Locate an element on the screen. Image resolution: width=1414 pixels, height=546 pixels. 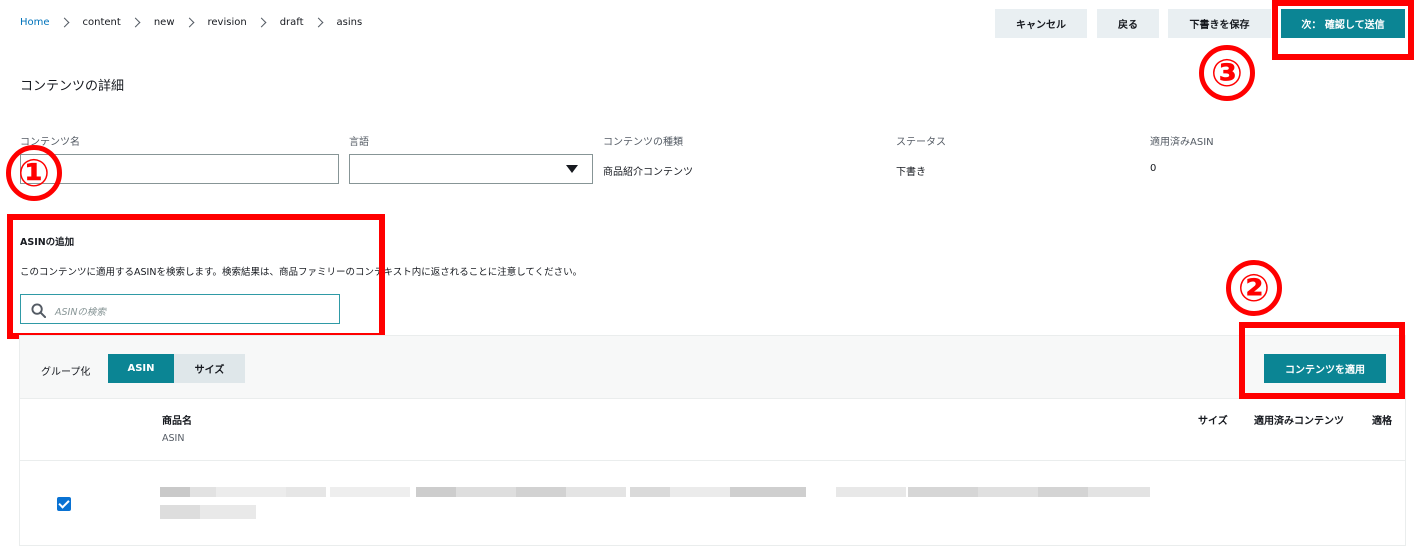
column-header-size: サイズ is located at coordinates (1213, 419).